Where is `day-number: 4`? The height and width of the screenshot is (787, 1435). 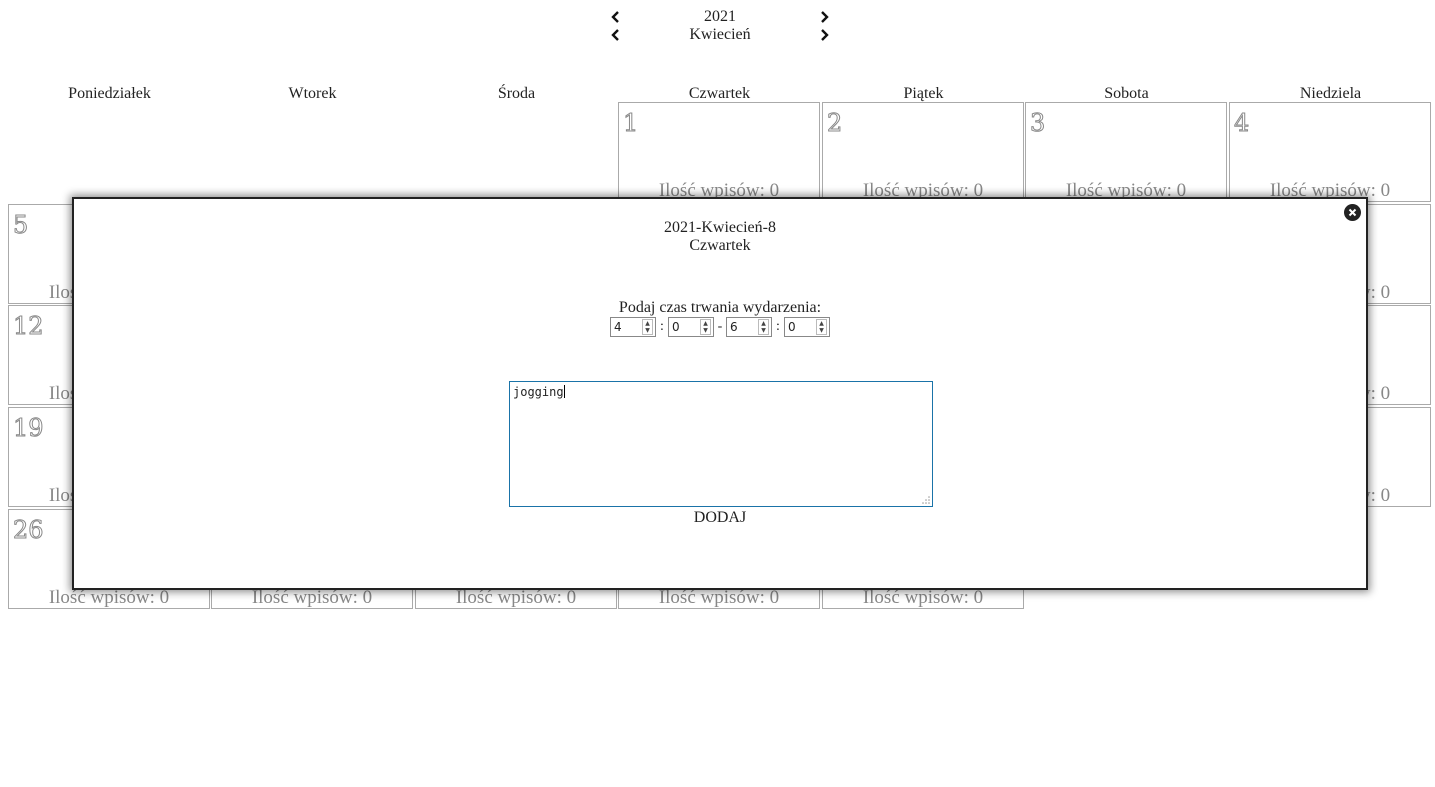 day-number: 4 is located at coordinates (1241, 123).